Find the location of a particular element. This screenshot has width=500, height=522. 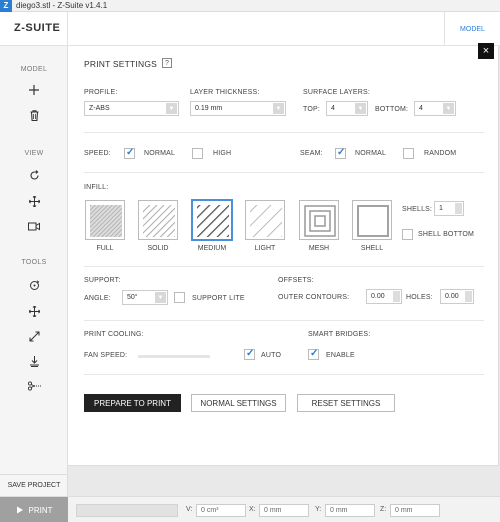

top-layers-select: 4 ▼ is located at coordinates (347, 108).